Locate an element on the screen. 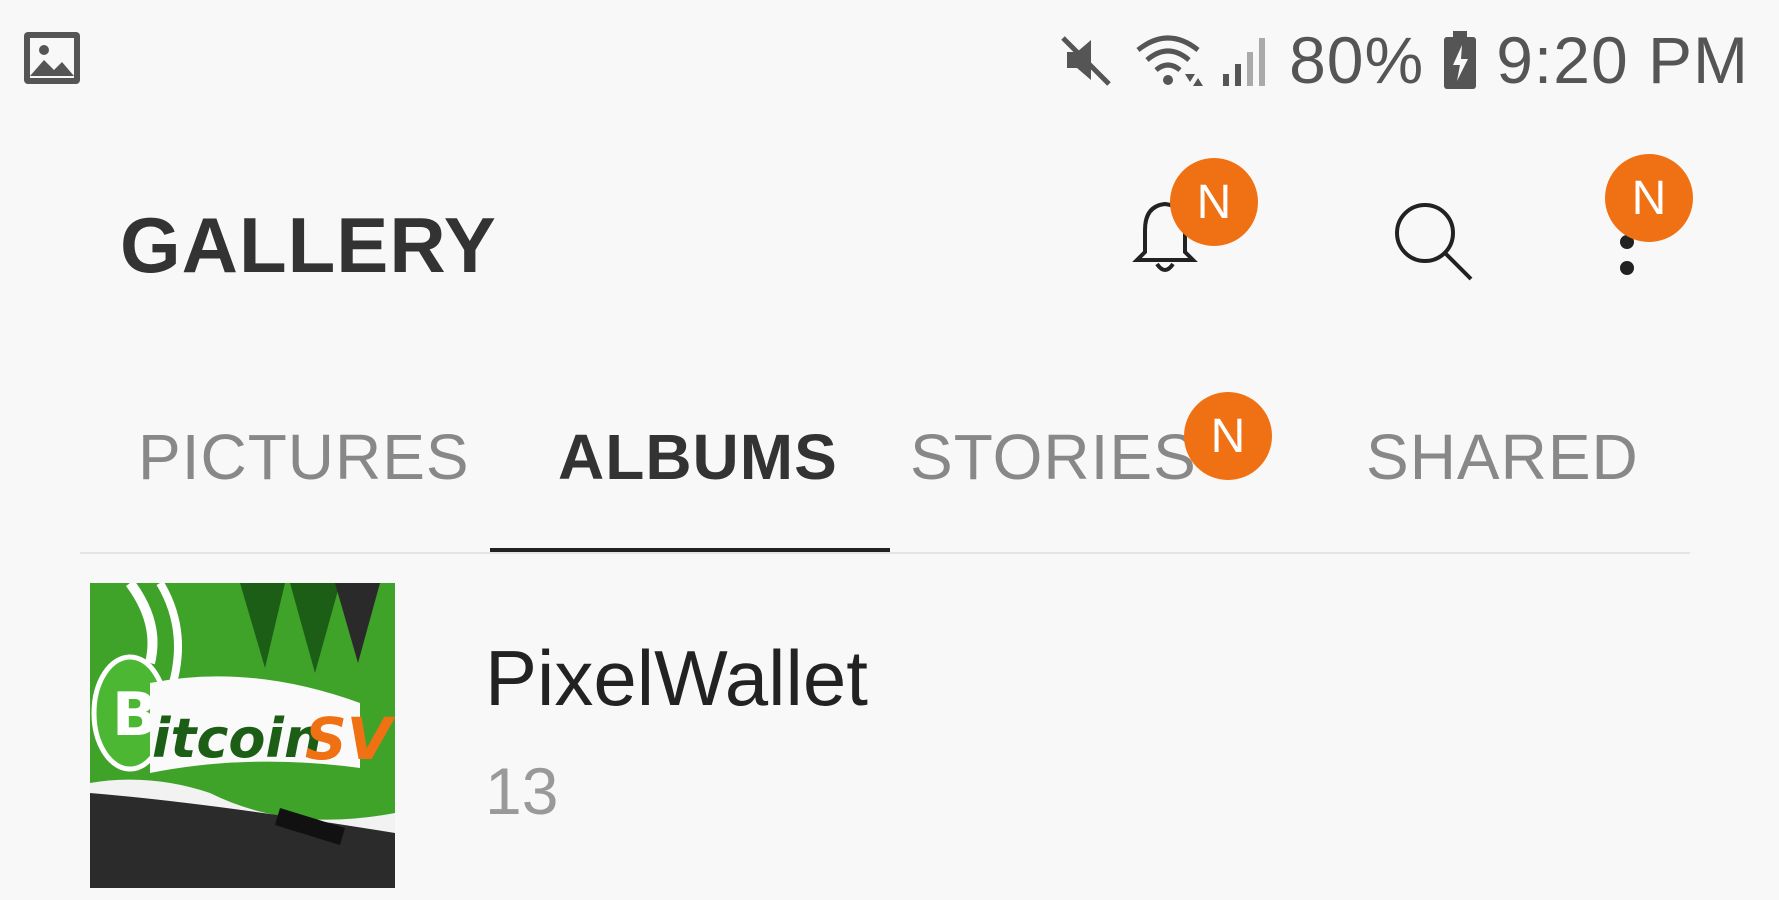 This screenshot has width=1779, height=900. album-name: PixelWallet is located at coordinates (676, 678).